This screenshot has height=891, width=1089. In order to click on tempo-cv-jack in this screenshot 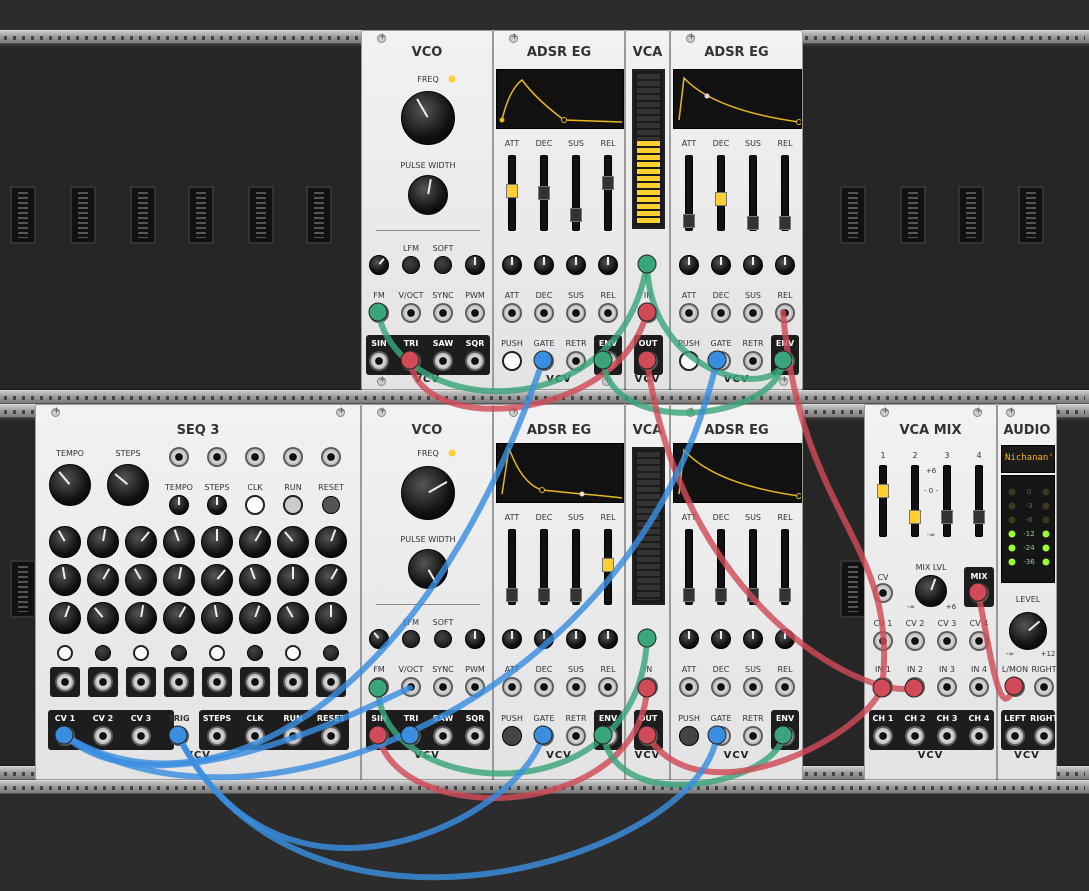, I will do `click(179, 457)`.